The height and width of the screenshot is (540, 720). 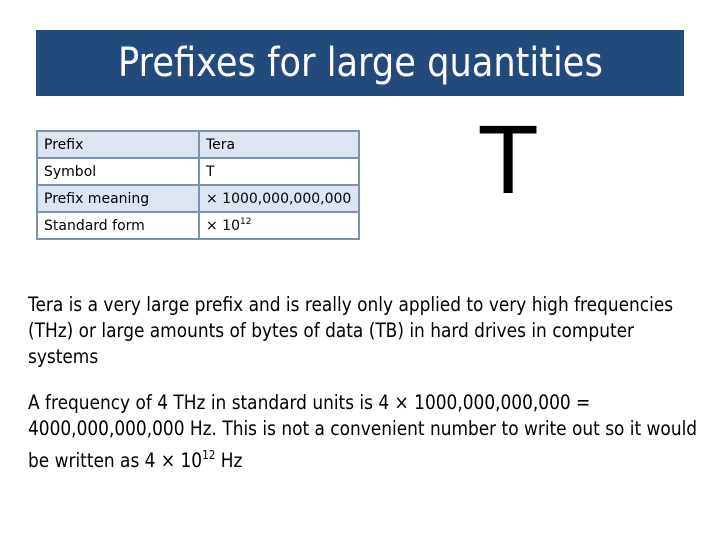 I want to click on row-label: Prefix meaning, so click(x=118, y=198).